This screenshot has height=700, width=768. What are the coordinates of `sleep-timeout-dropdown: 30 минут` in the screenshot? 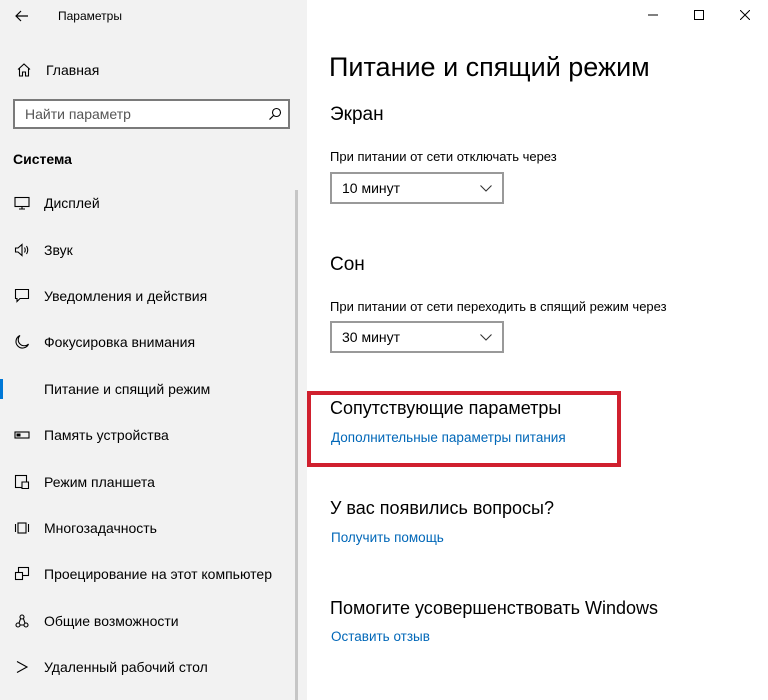 It's located at (417, 337).